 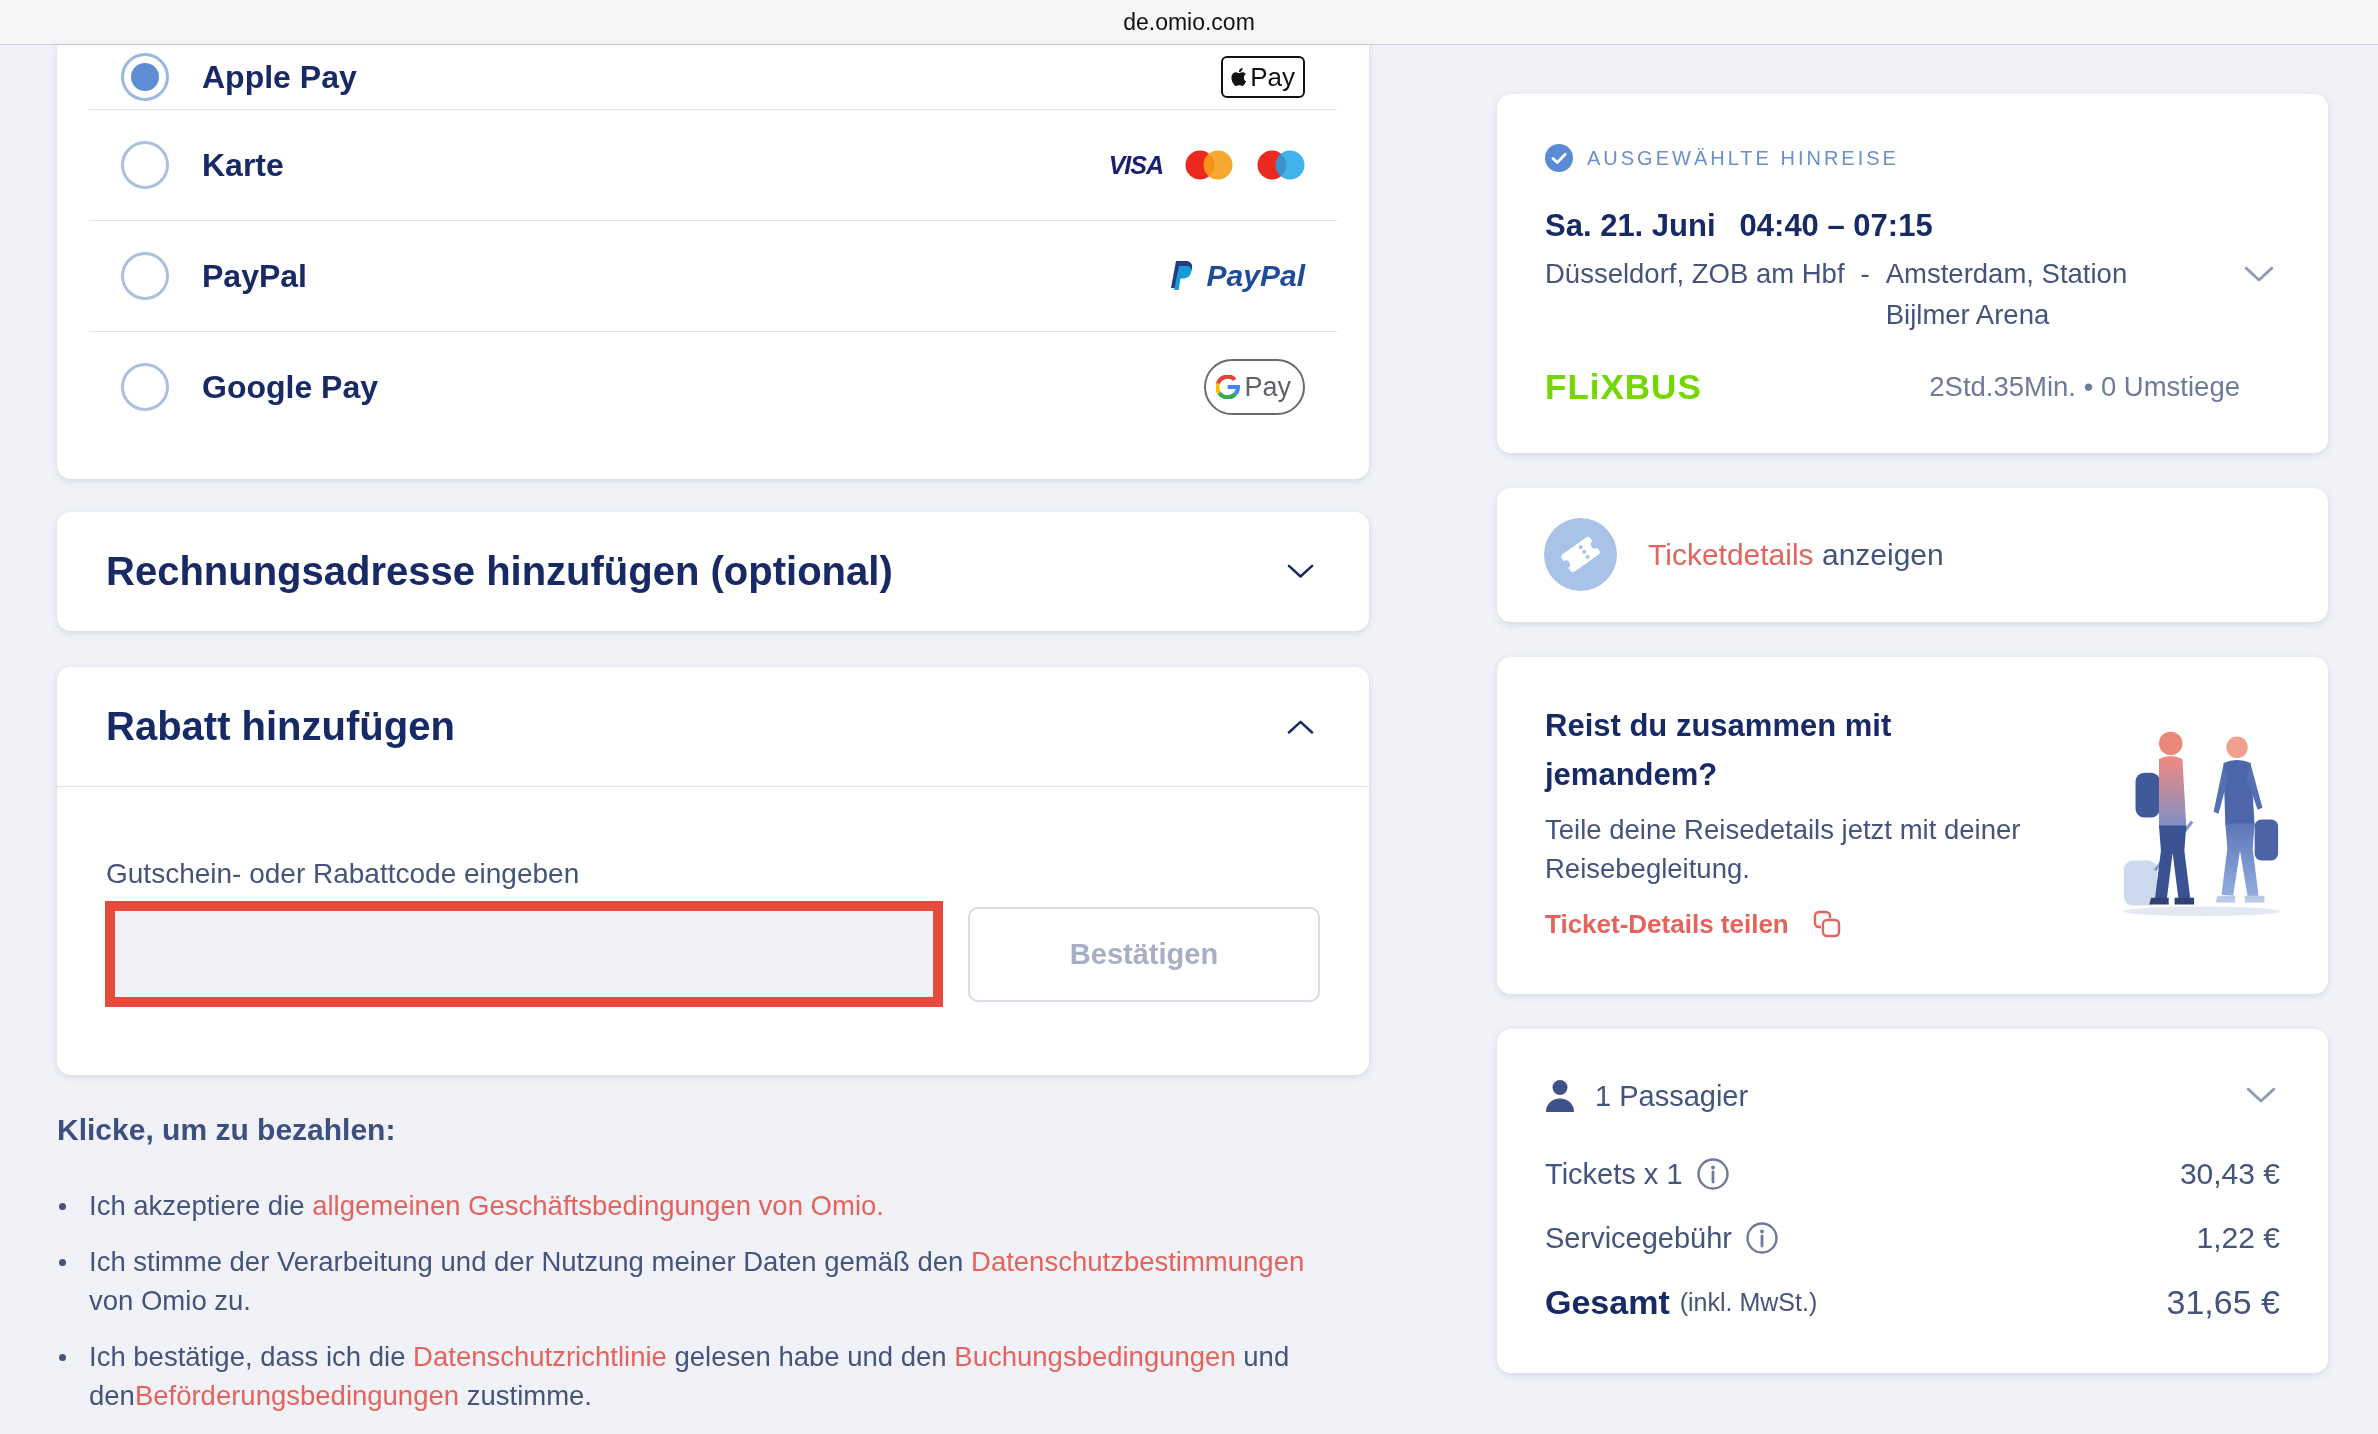 What do you see at coordinates (1743, 158) in the screenshot?
I see `section-label: AUSGEWÄHLTE HINREISE` at bounding box center [1743, 158].